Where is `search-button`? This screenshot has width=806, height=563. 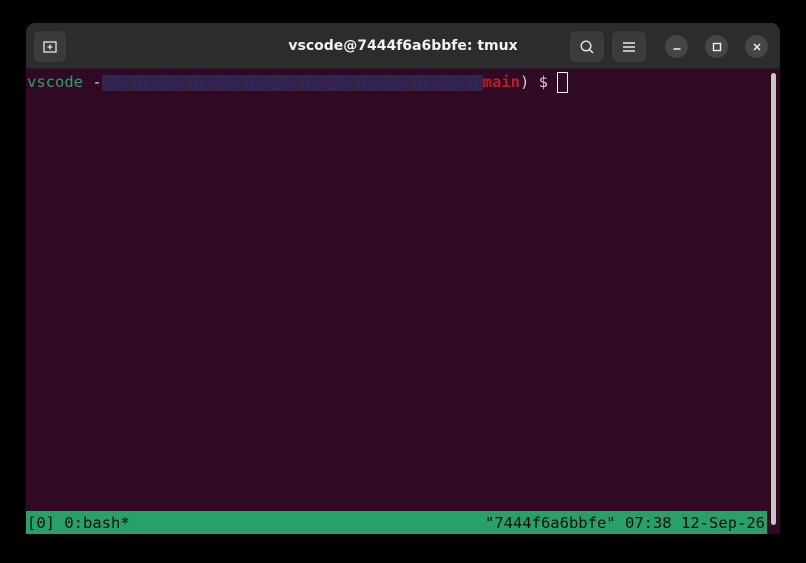
search-button is located at coordinates (587, 46).